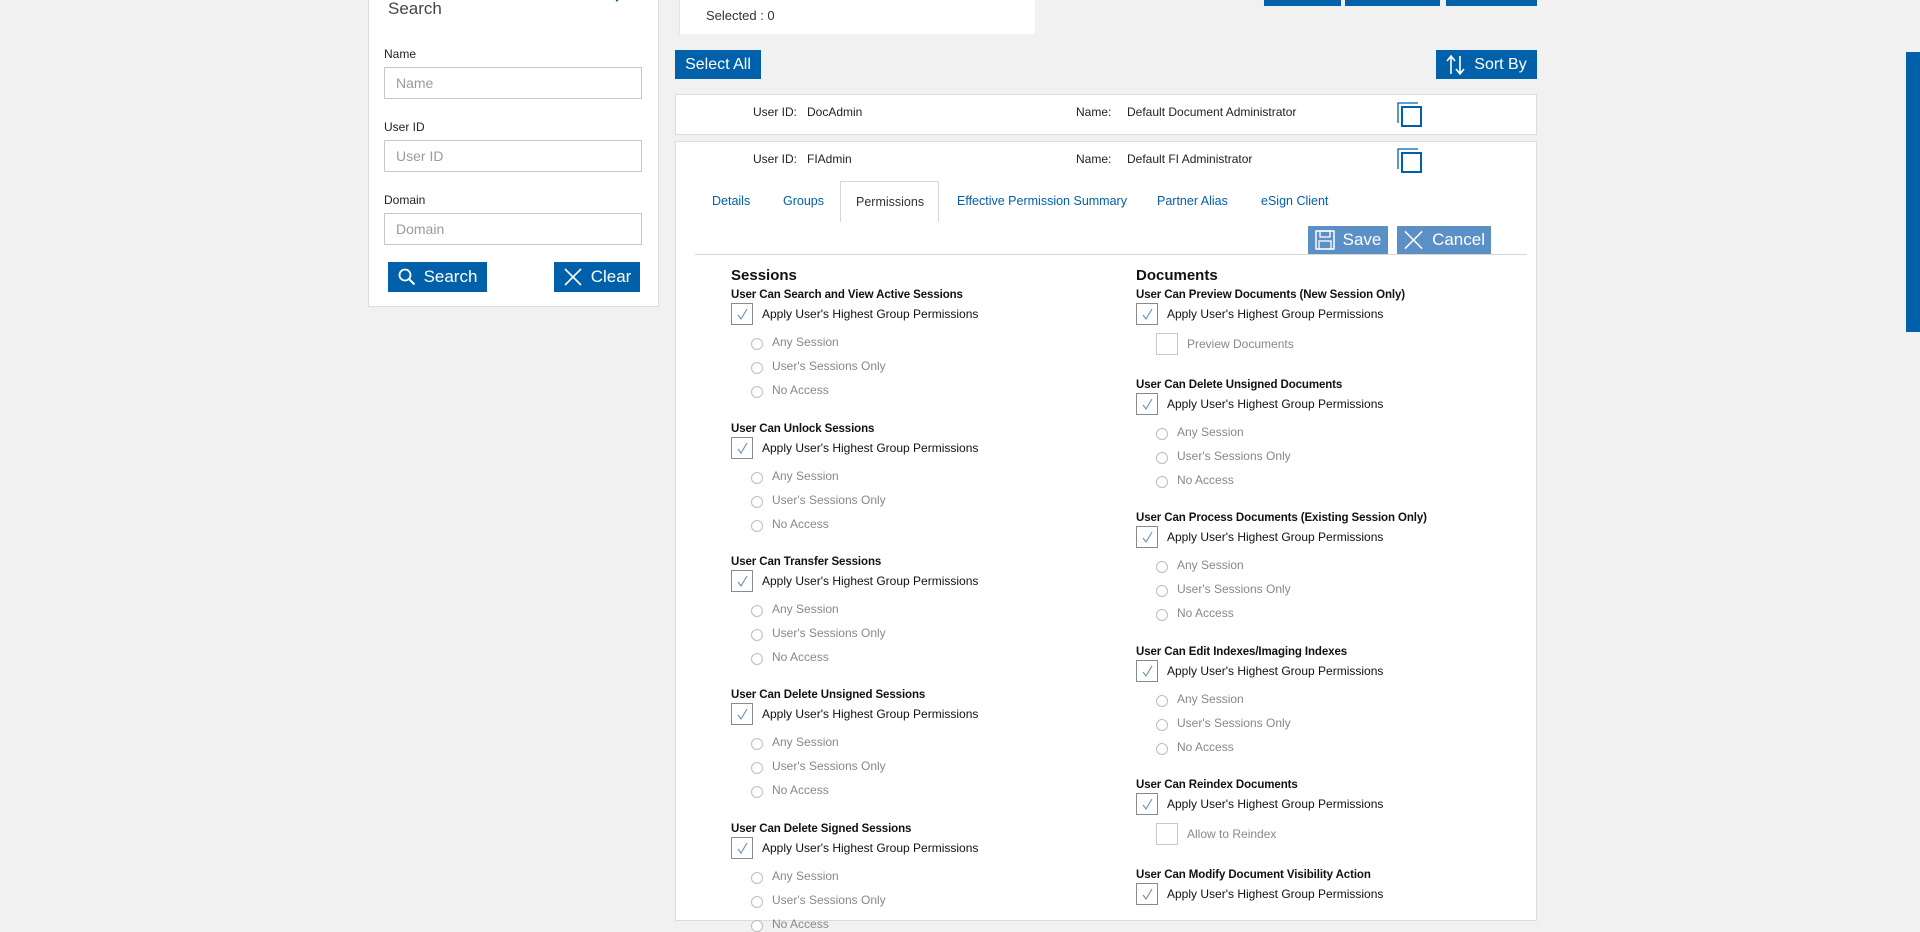 This screenshot has width=1920, height=932. What do you see at coordinates (1455, 64) in the screenshot?
I see `sort-icon` at bounding box center [1455, 64].